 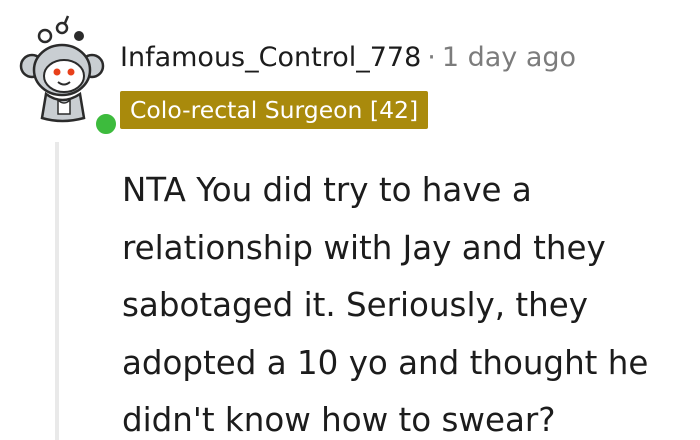 What do you see at coordinates (509, 57) in the screenshot?
I see `timestamp: 1 day ago` at bounding box center [509, 57].